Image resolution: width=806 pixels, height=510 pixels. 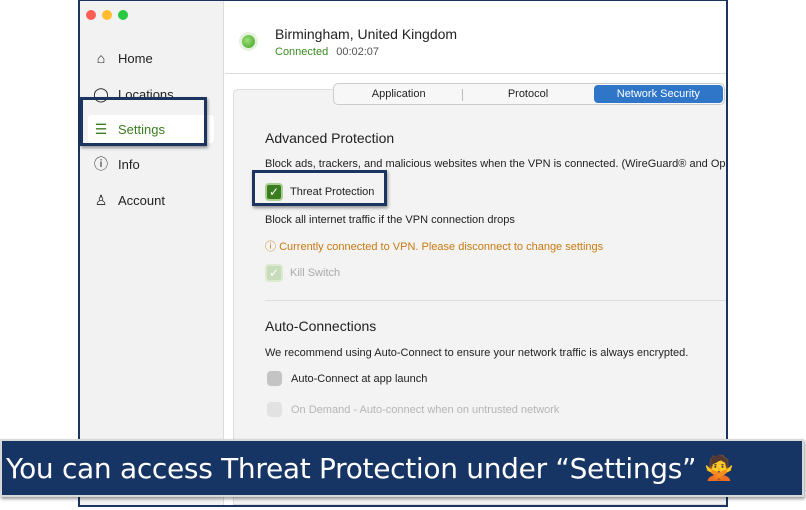 What do you see at coordinates (302, 52) in the screenshot?
I see `connection-status: Connected` at bounding box center [302, 52].